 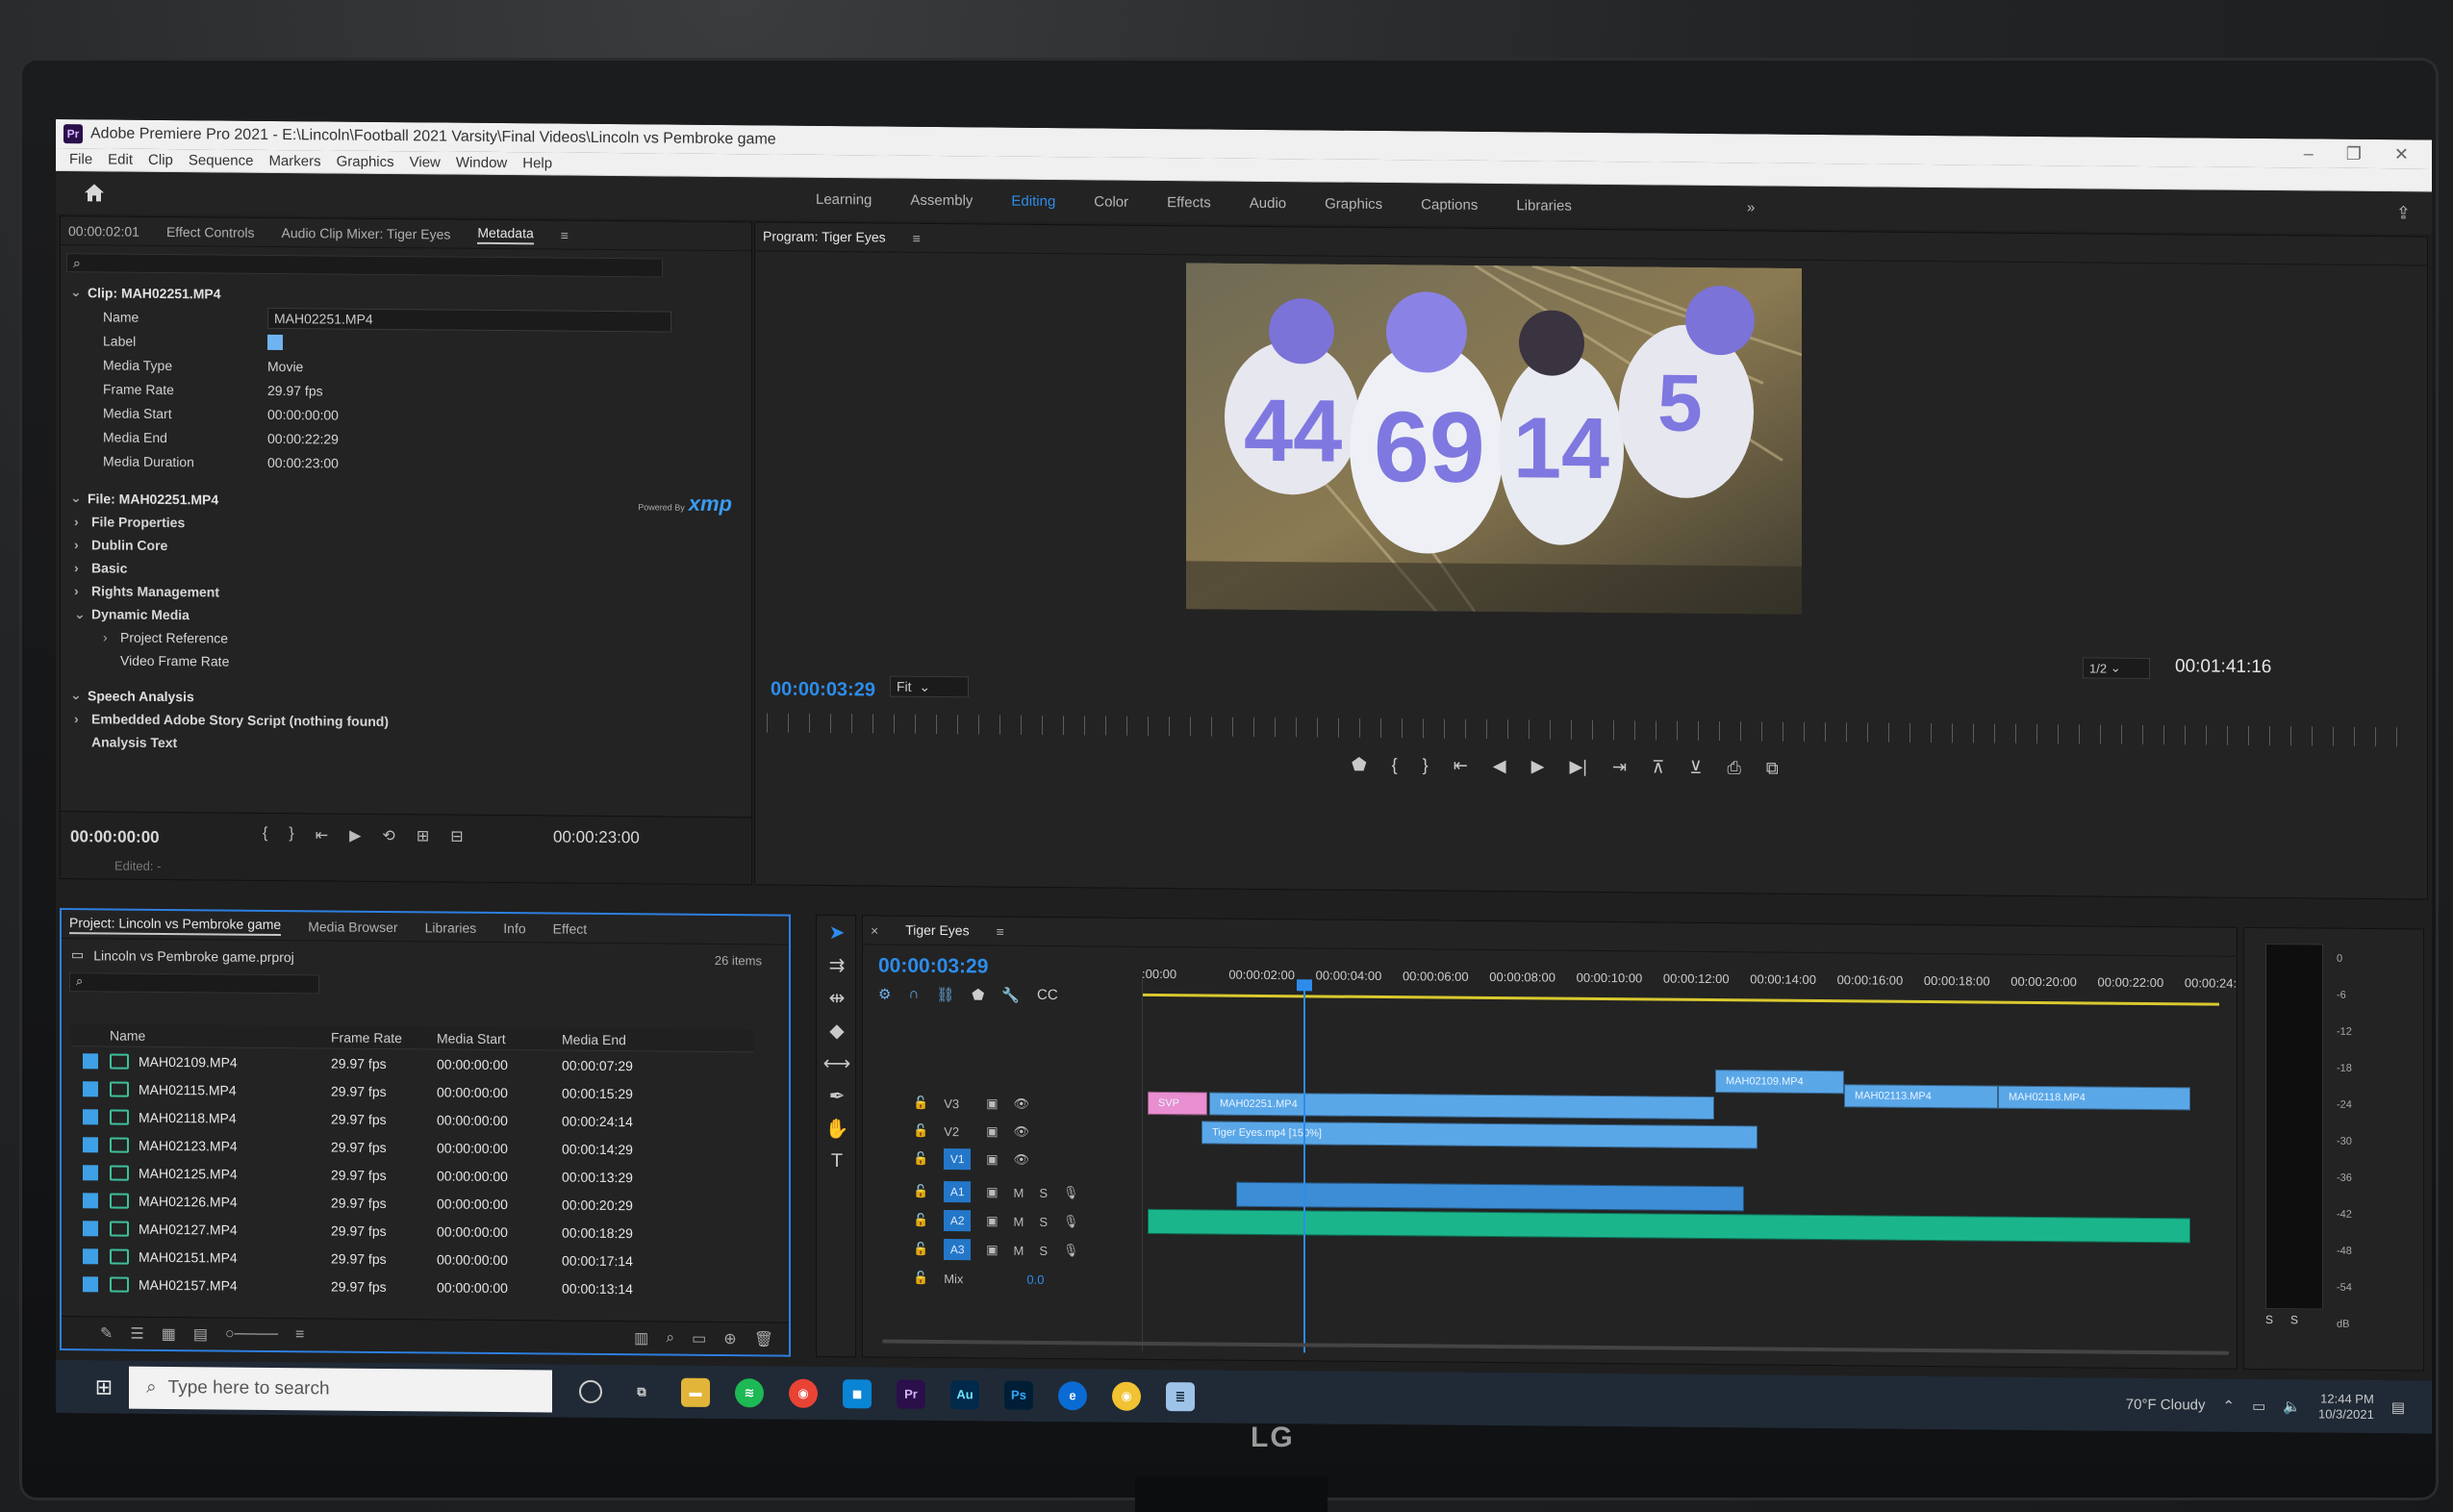 I want to click on close-tab-icon: ×, so click(x=874, y=930).